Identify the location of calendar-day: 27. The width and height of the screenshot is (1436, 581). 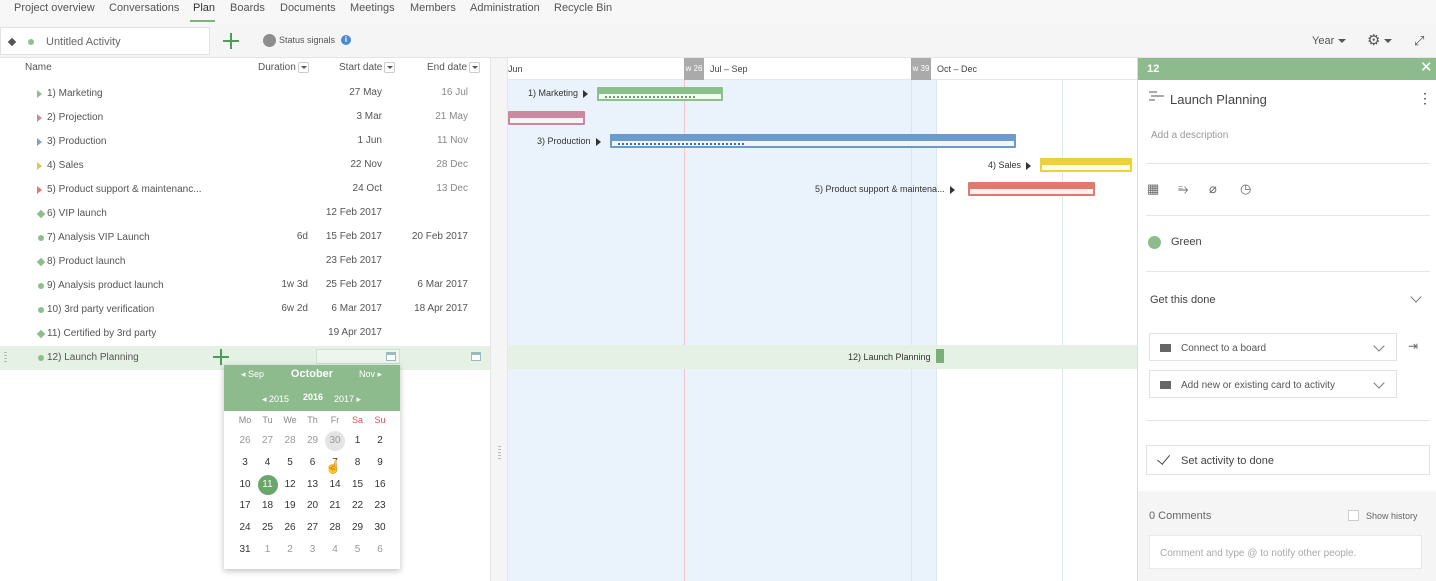
(268, 441).